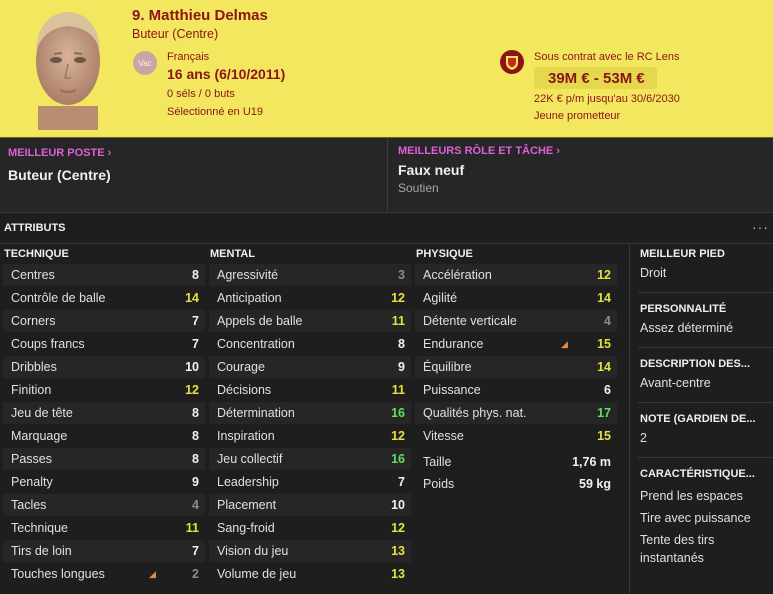 The image size is (773, 594). I want to click on club-crest-icon, so click(512, 62).